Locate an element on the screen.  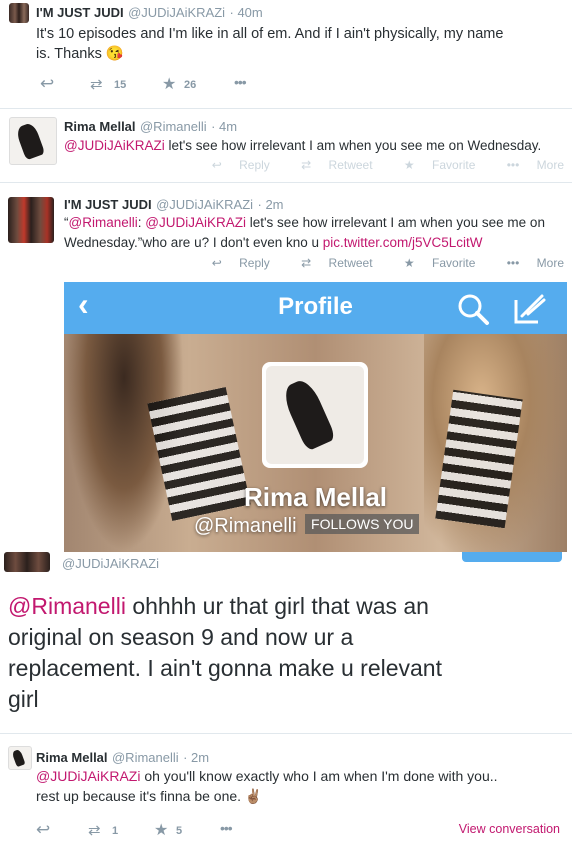
follows-you-badge: FOLLOWS YOU is located at coordinates (362, 524).